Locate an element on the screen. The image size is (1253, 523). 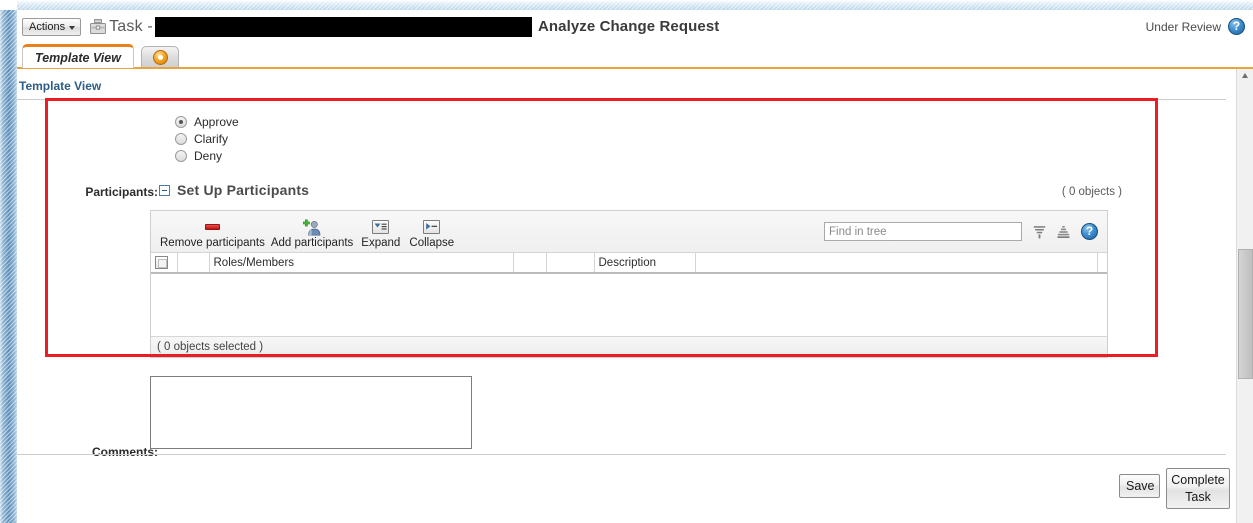
page-title: Analyze Change Request is located at coordinates (628, 26).